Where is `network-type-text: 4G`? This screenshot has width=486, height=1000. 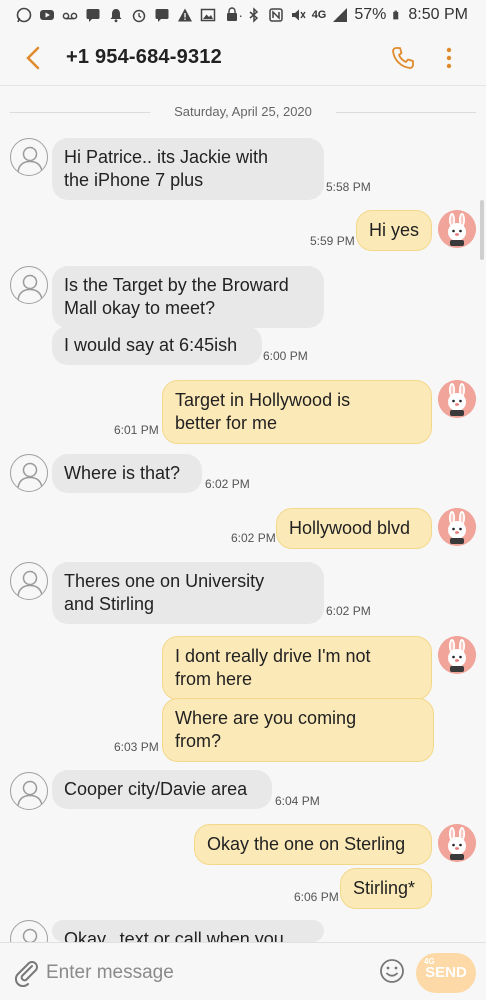 network-type-text: 4G is located at coordinates (319, 15).